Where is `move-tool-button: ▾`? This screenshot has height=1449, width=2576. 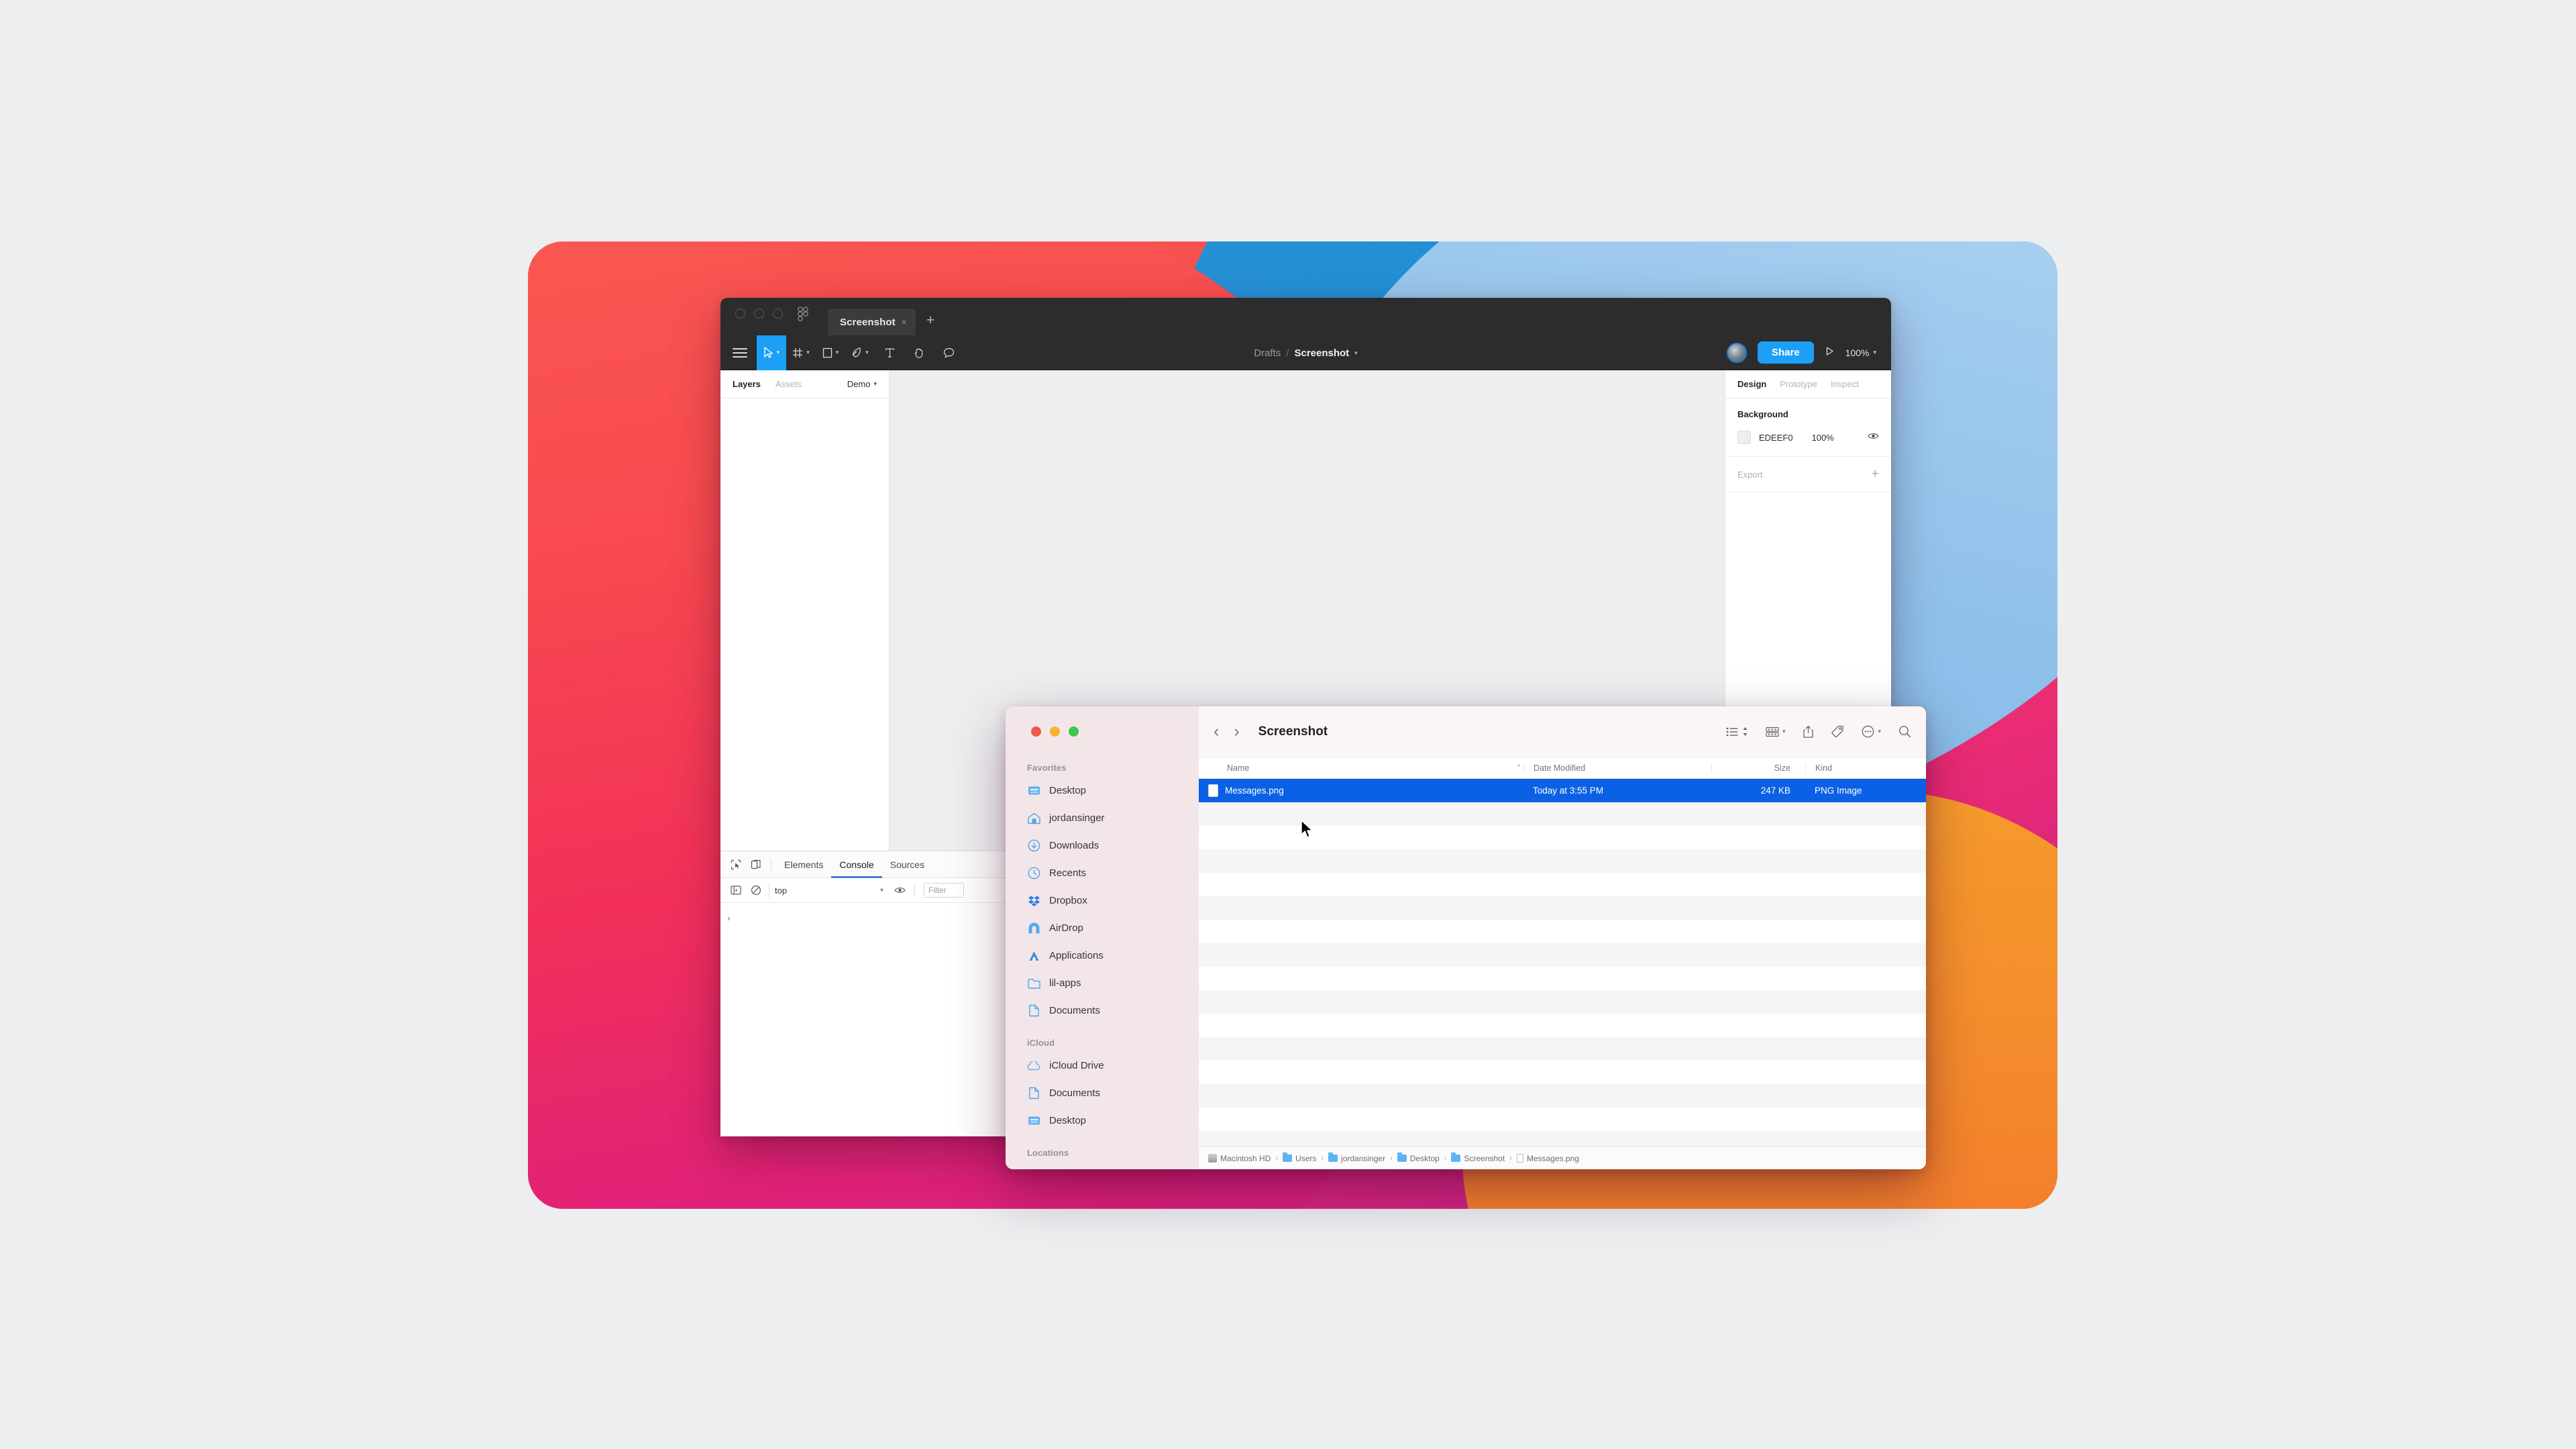 move-tool-button: ▾ is located at coordinates (771, 352).